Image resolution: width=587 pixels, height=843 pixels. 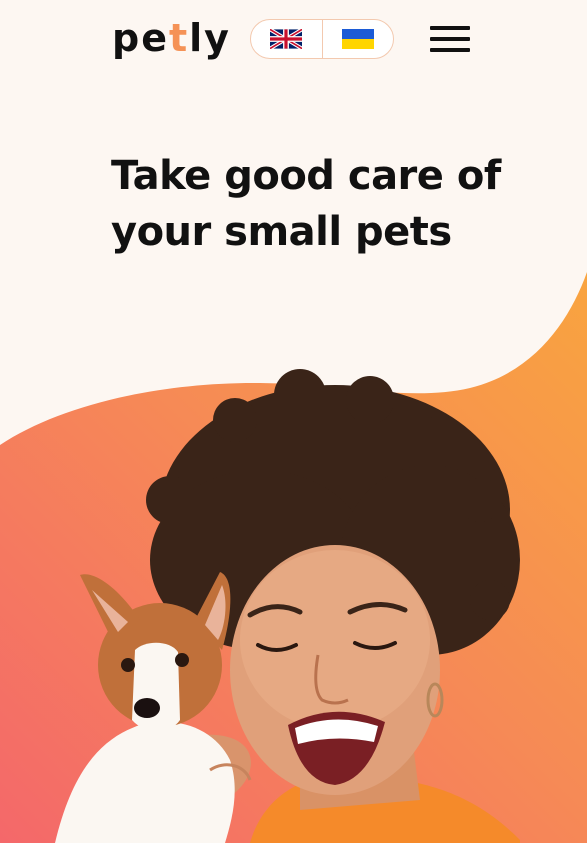 I want to click on logo-text-accent: t, so click(x=179, y=38).